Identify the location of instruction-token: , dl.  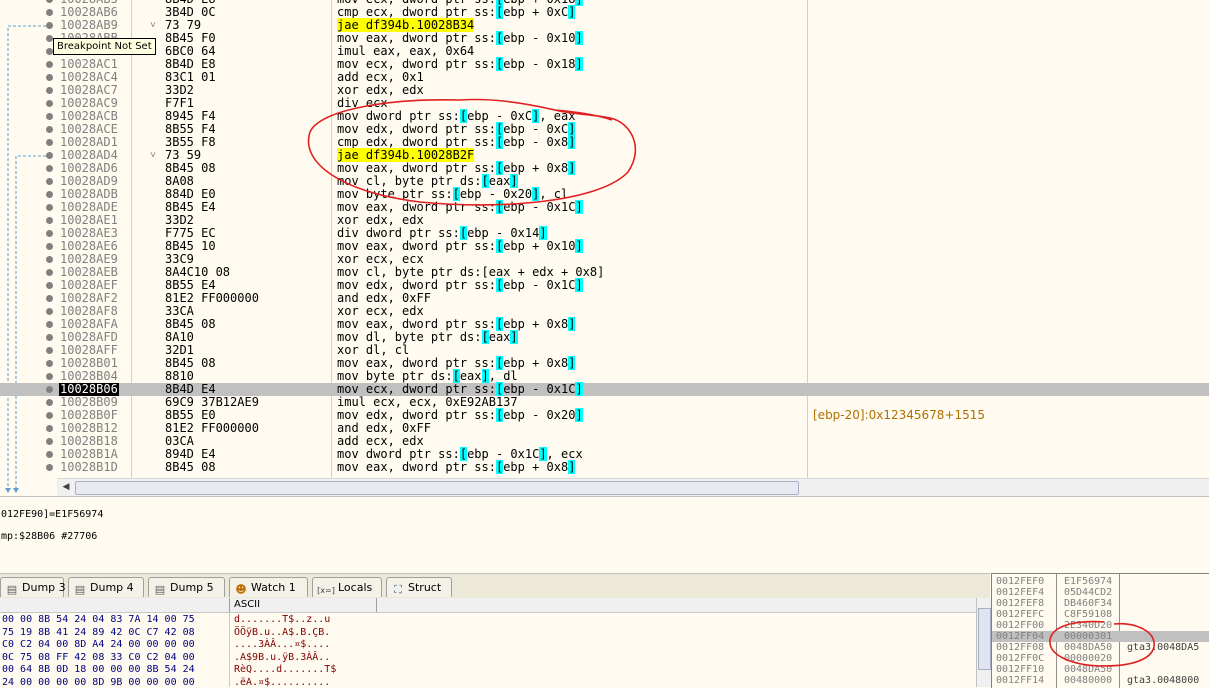
(503, 376).